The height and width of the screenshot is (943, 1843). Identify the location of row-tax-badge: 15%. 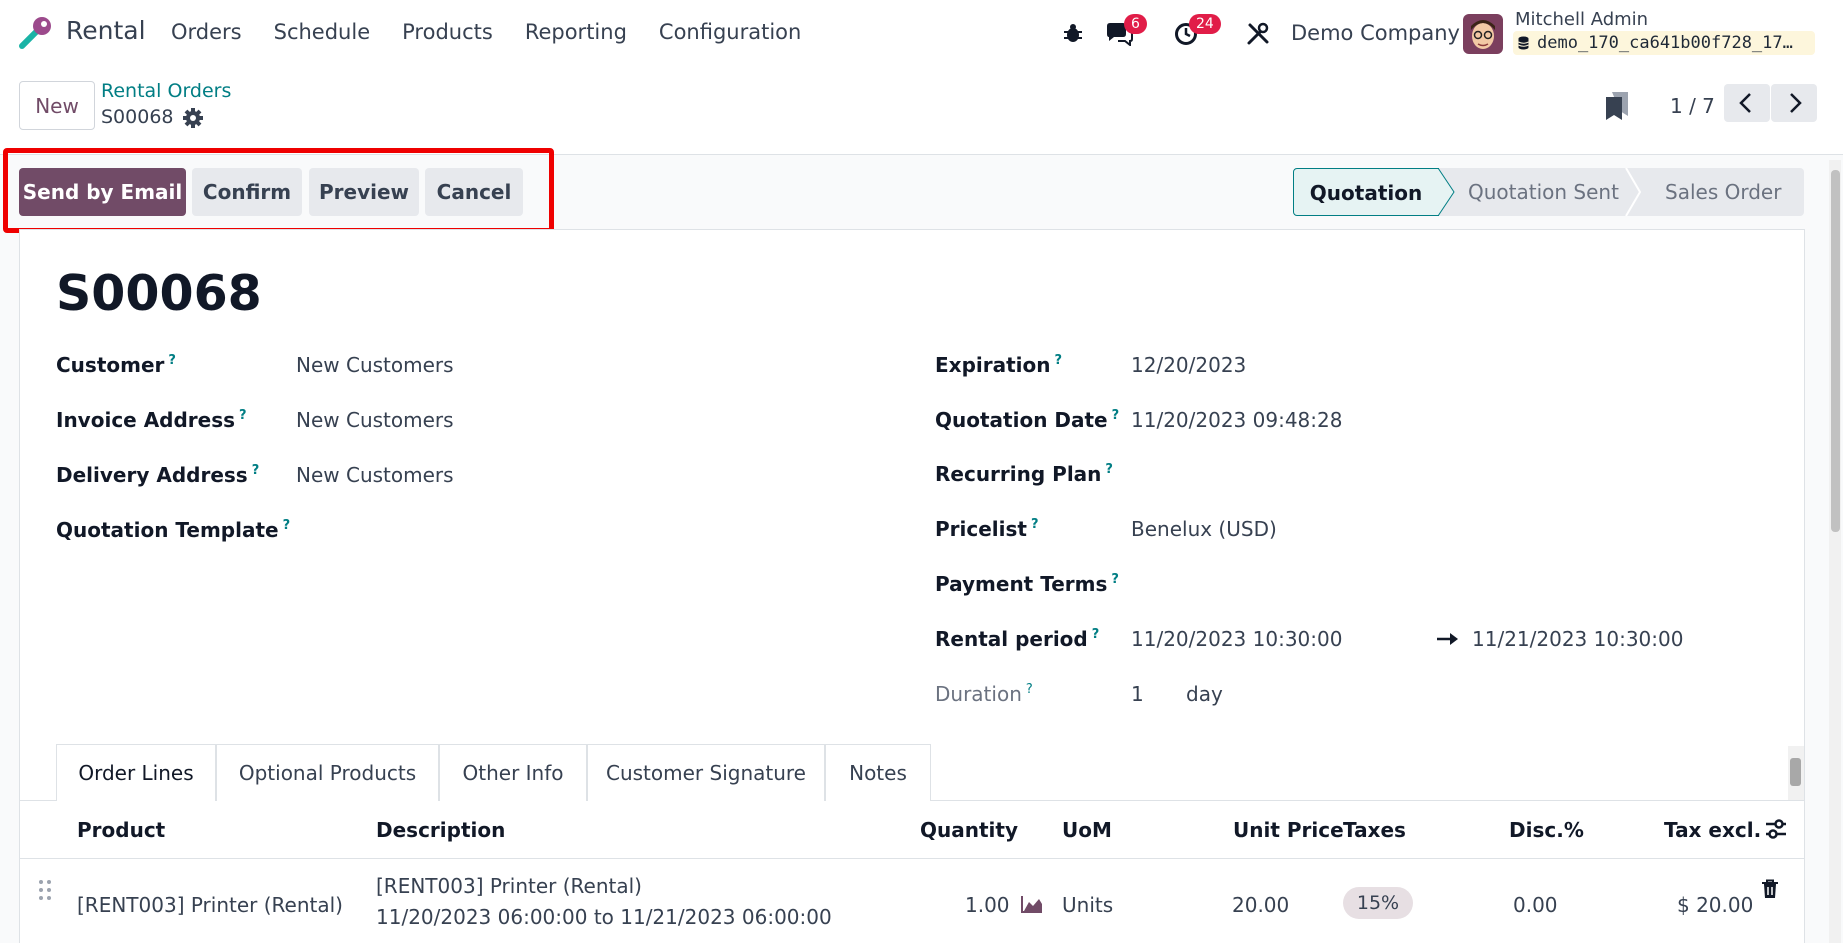
(1378, 903).